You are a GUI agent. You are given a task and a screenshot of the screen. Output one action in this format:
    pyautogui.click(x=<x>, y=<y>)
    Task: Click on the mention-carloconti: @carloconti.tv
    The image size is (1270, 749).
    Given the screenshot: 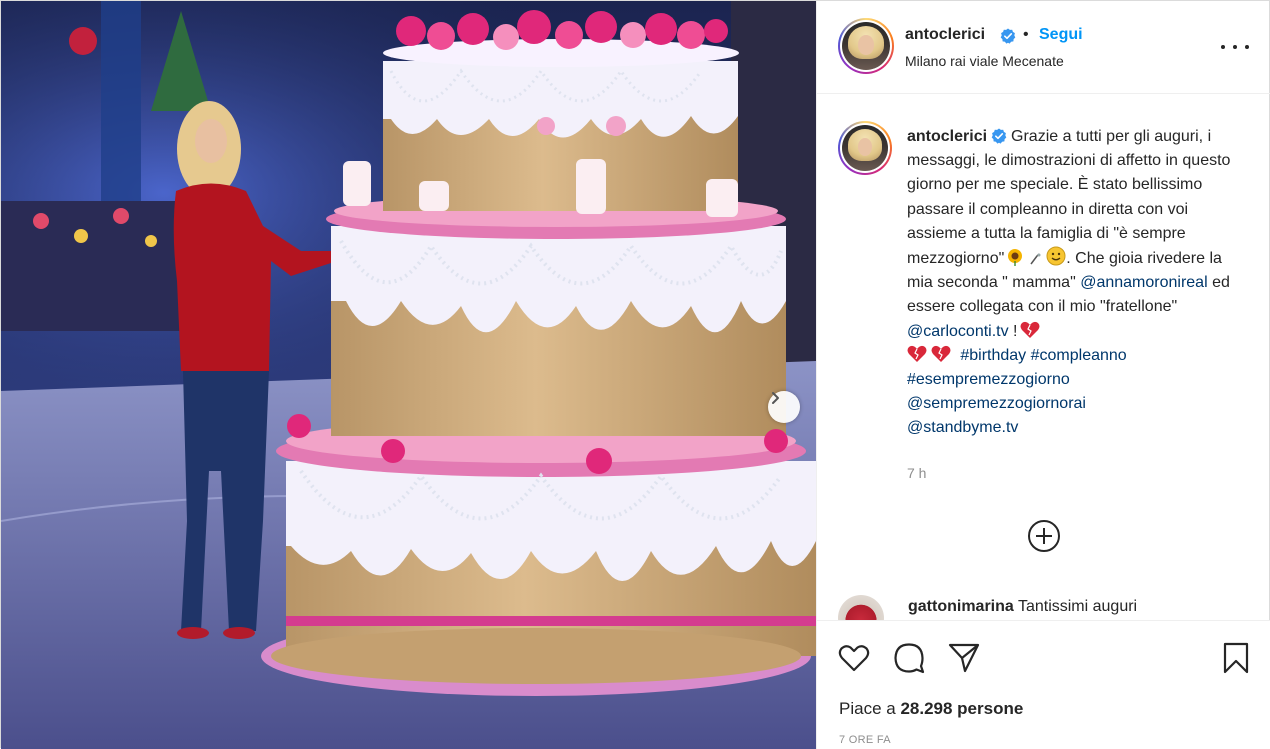 What is the action you would take?
    pyautogui.click(x=958, y=331)
    